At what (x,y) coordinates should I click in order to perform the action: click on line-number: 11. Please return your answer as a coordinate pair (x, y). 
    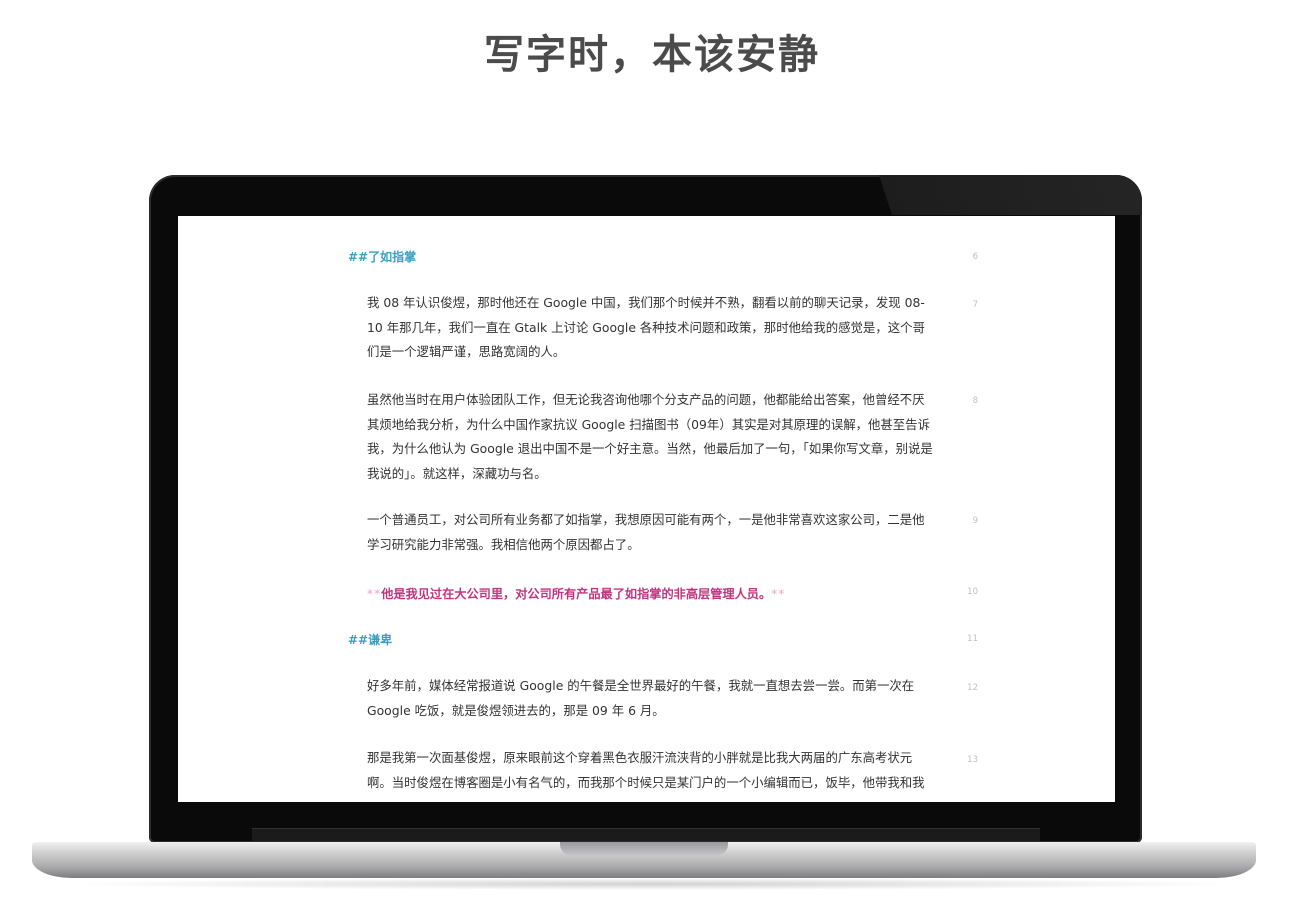
    Looking at the image, I should click on (972, 639).